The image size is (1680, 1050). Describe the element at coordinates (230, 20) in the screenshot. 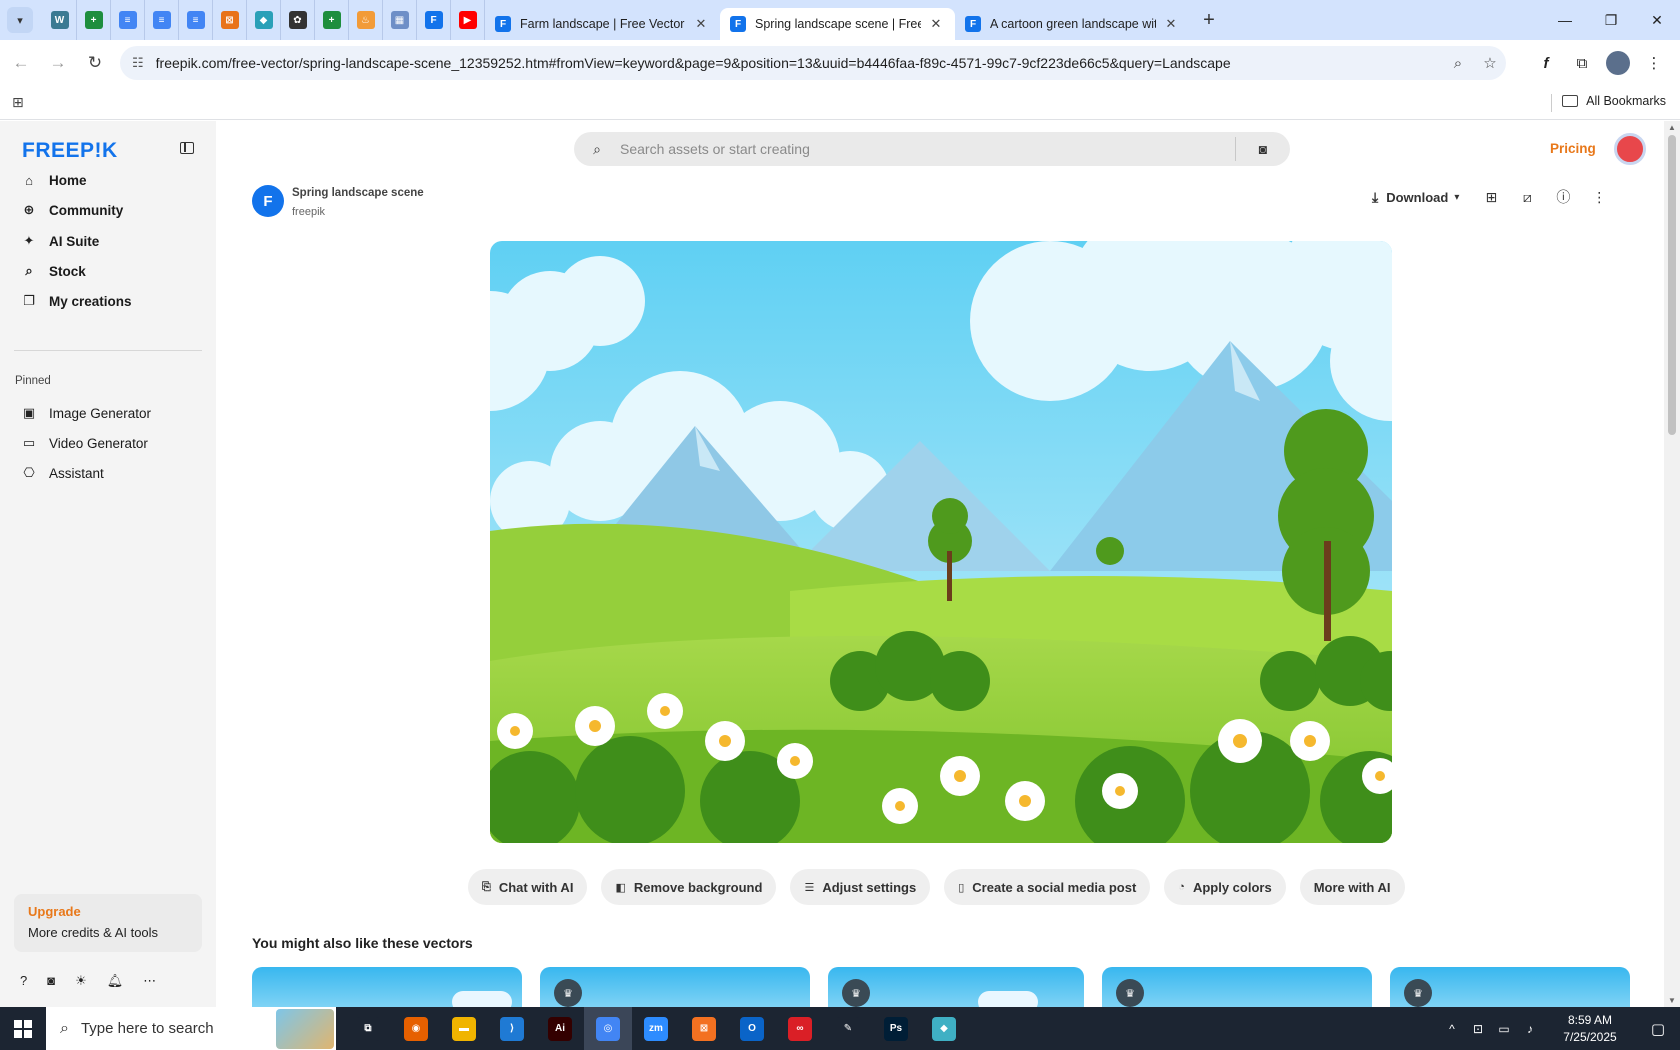

I see `pinned-tab: ⊠` at that location.